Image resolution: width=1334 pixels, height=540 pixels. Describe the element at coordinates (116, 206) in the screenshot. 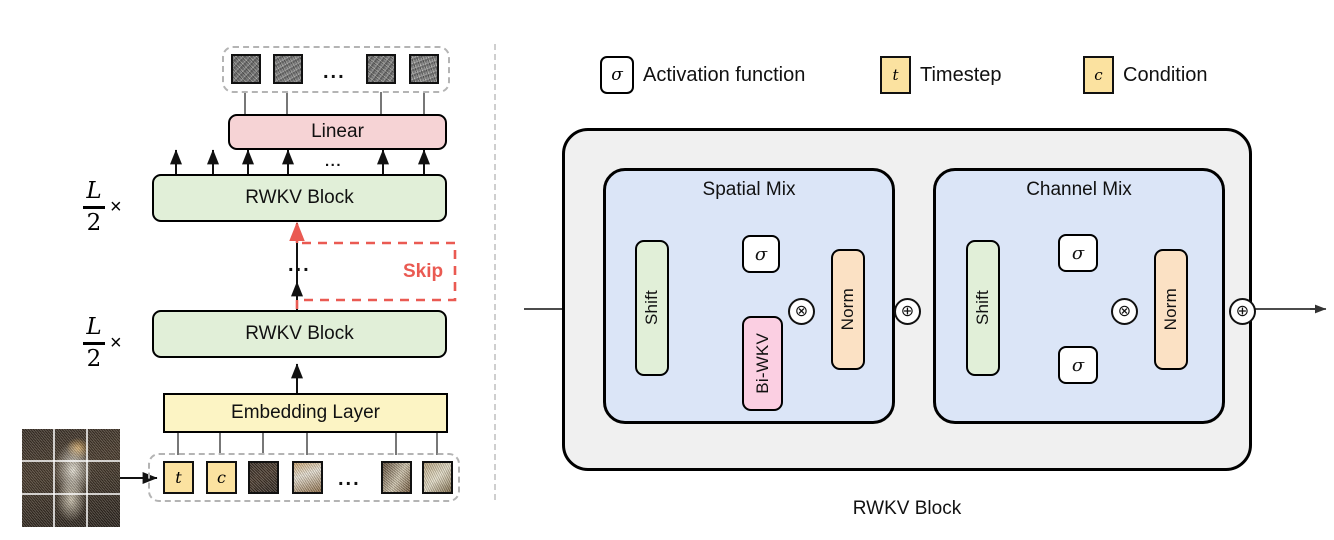

I see `repeat-top-times: ×` at that location.